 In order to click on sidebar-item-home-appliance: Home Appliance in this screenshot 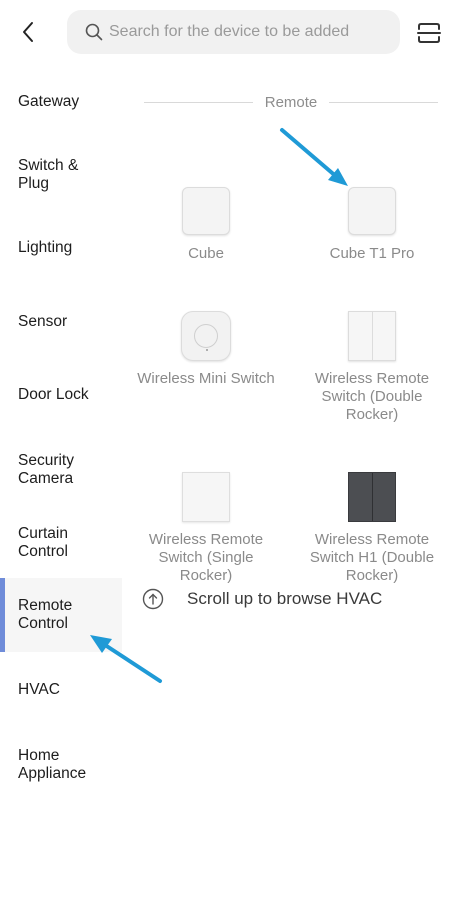, I will do `click(61, 765)`.